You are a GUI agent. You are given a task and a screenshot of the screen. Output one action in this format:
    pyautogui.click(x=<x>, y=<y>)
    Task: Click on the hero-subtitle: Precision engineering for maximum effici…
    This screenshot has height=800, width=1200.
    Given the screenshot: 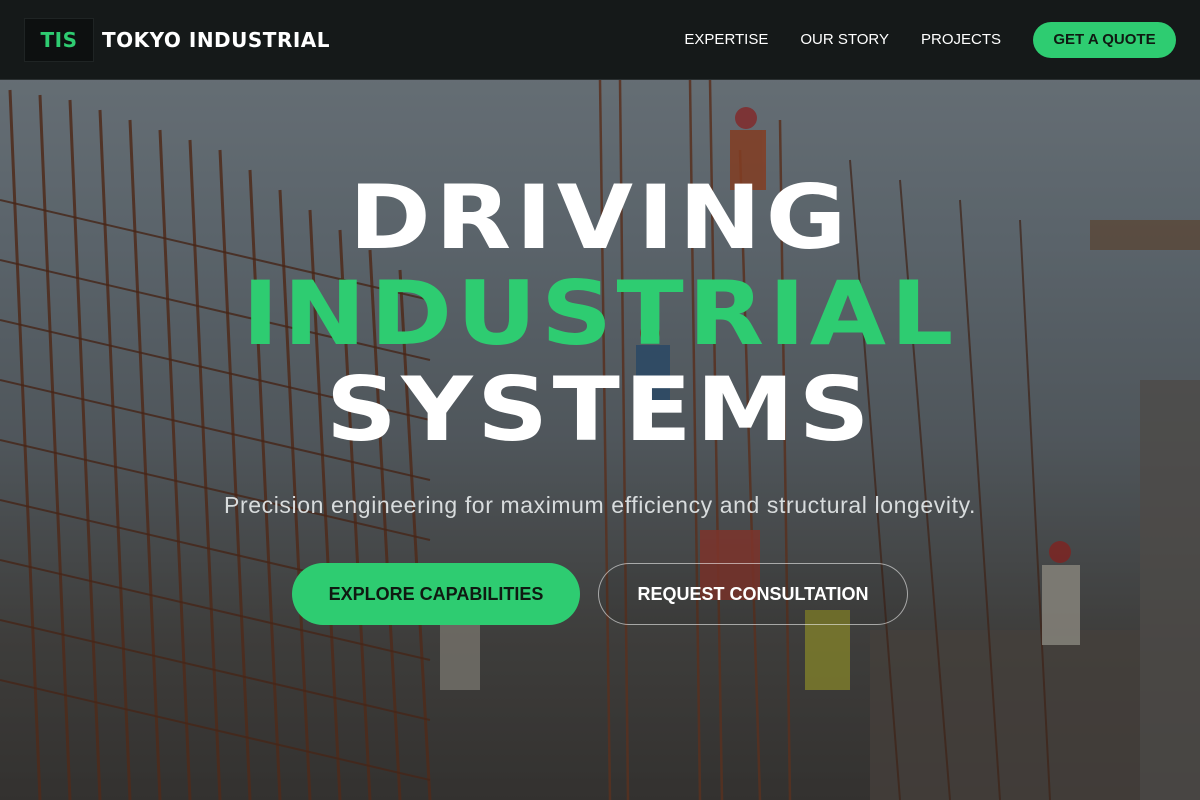 What is the action you would take?
    pyautogui.click(x=600, y=505)
    